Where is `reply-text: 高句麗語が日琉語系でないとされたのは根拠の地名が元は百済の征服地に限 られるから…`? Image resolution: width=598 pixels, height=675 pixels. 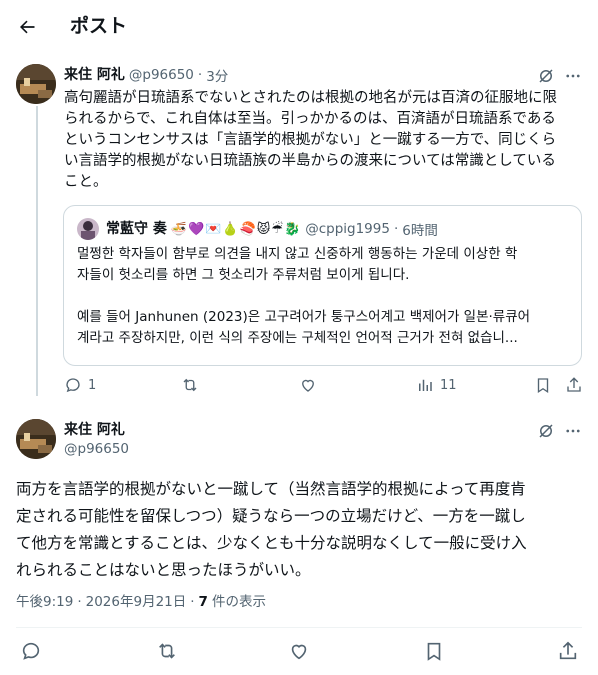
reply-text: 高句麗語が日琉語系でないとされたのは根拠の地名が元は百済の征服地に限 られるから… is located at coordinates (324, 140).